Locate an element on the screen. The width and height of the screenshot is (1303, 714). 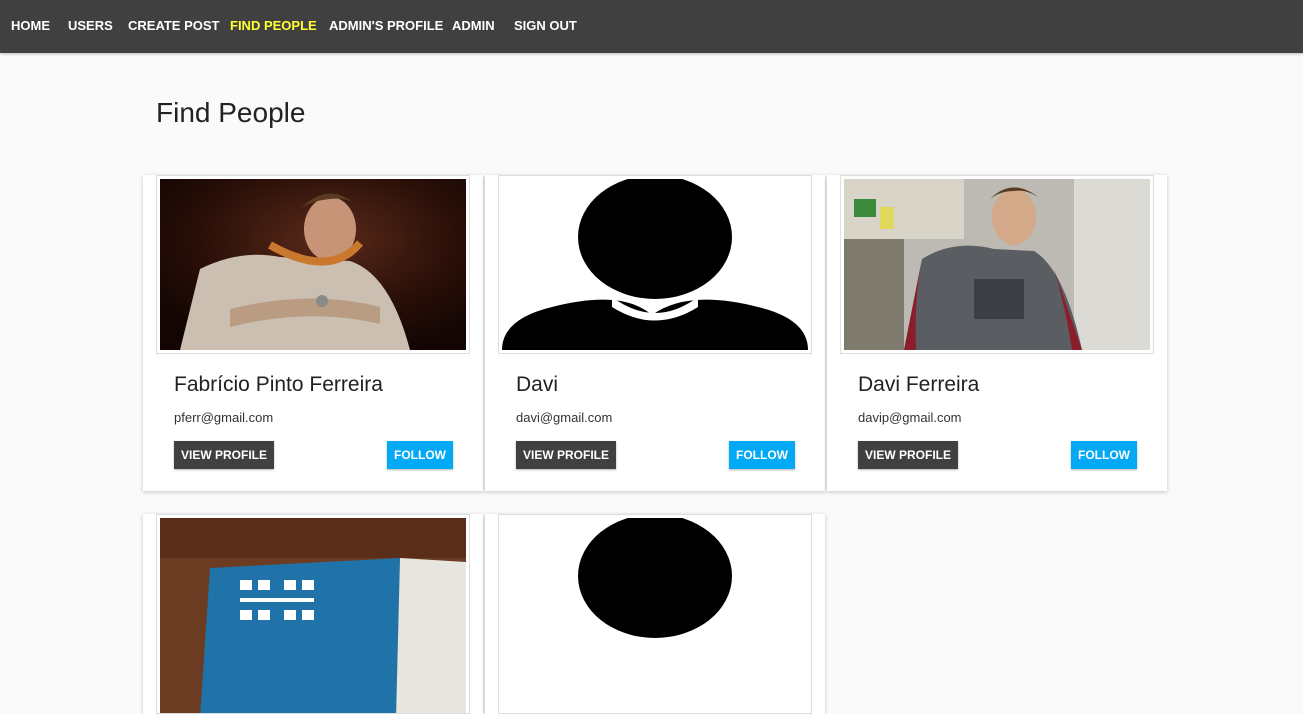
nav-create-post: CREATE POST is located at coordinates (174, 25).